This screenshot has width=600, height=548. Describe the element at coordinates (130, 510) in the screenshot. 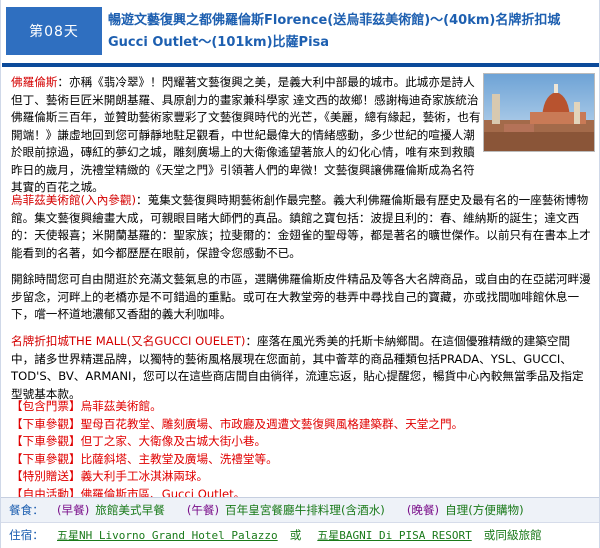

I see `breakfast-value: 旅館美式早餐` at that location.